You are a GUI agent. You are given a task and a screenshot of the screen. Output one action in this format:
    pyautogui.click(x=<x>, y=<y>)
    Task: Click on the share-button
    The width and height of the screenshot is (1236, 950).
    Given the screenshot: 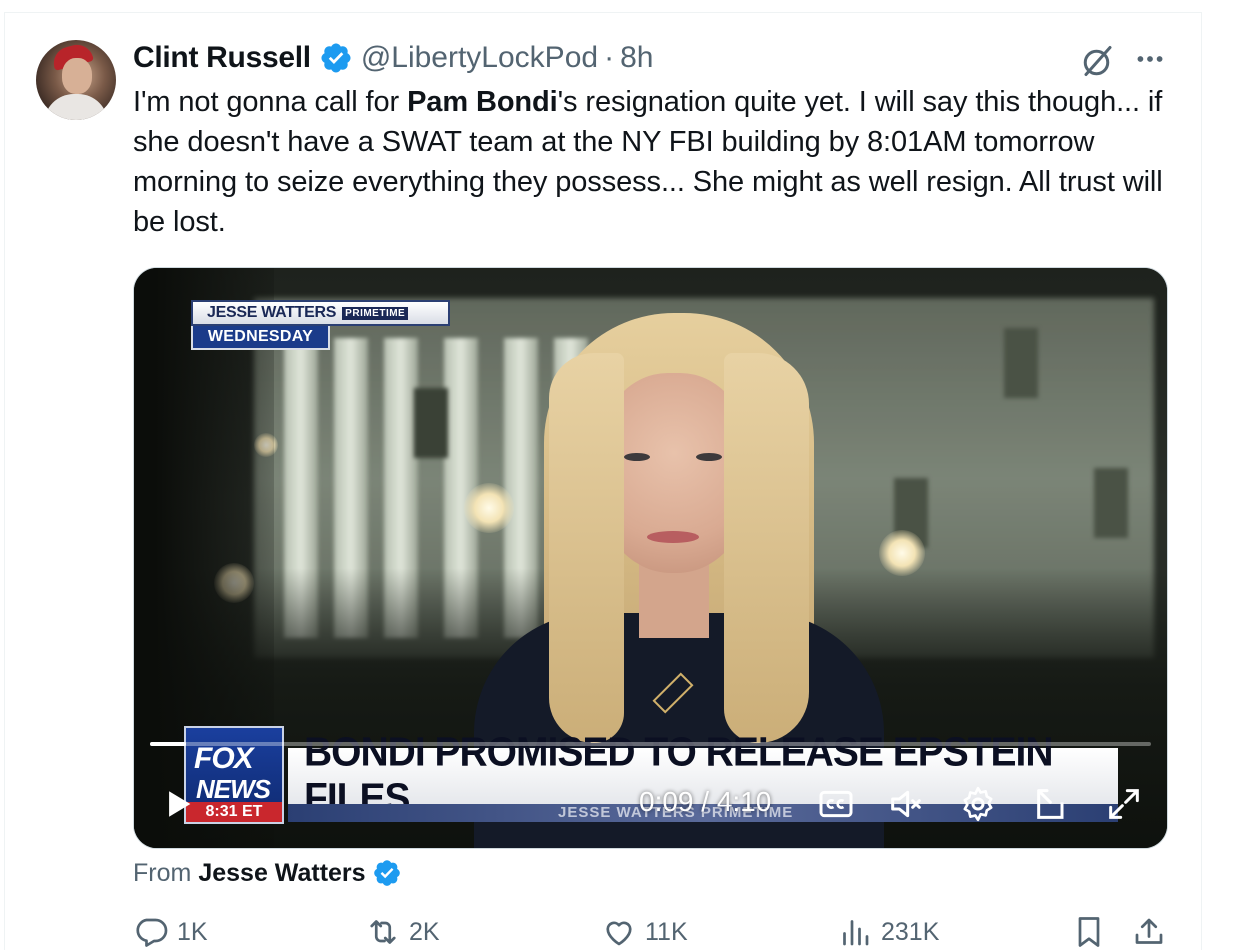 What is the action you would take?
    pyautogui.click(x=1153, y=932)
    